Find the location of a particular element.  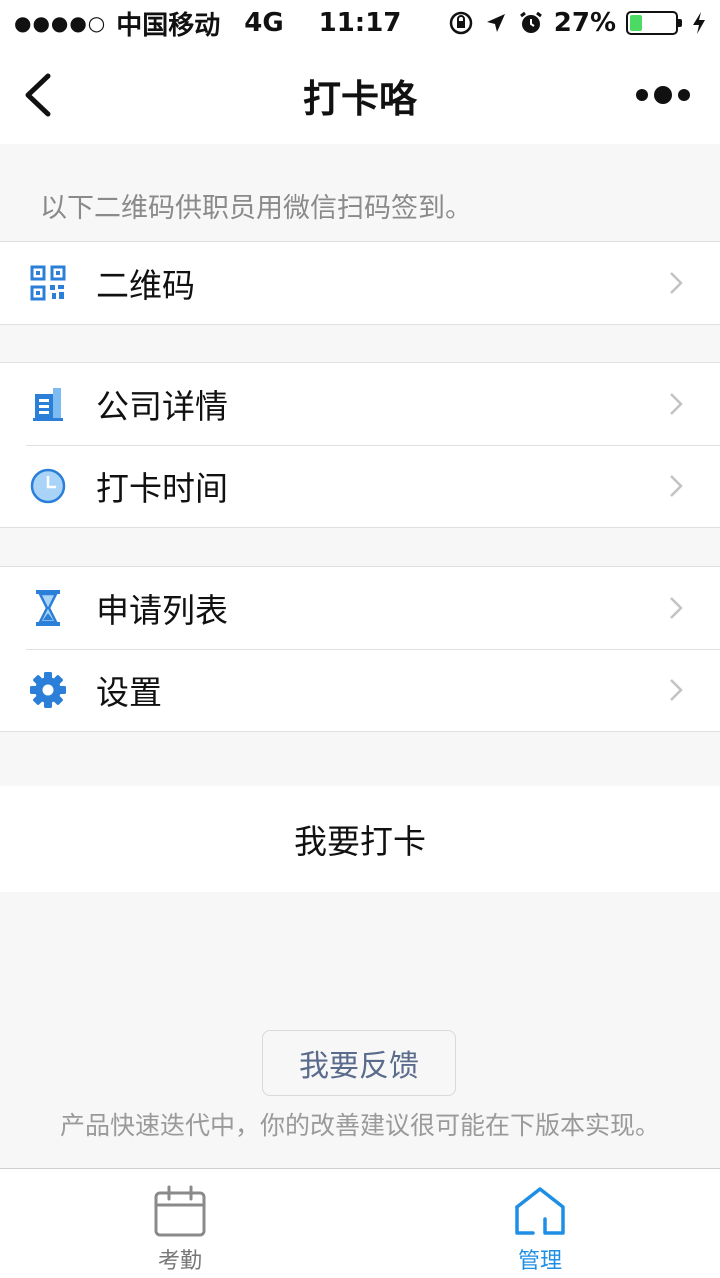

menu-item-settings: 设置 is located at coordinates (360, 690).